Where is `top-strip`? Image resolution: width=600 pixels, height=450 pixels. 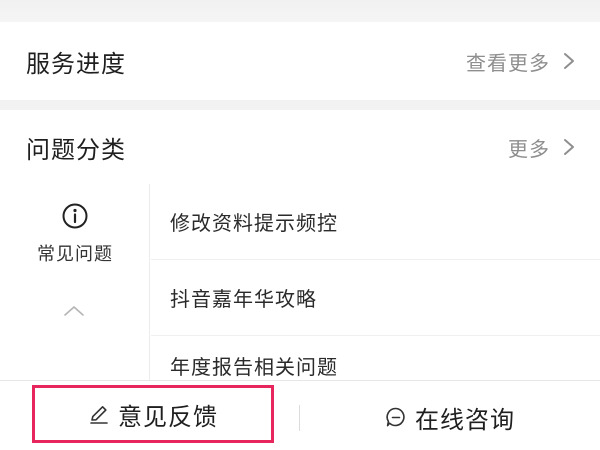 top-strip is located at coordinates (300, 11).